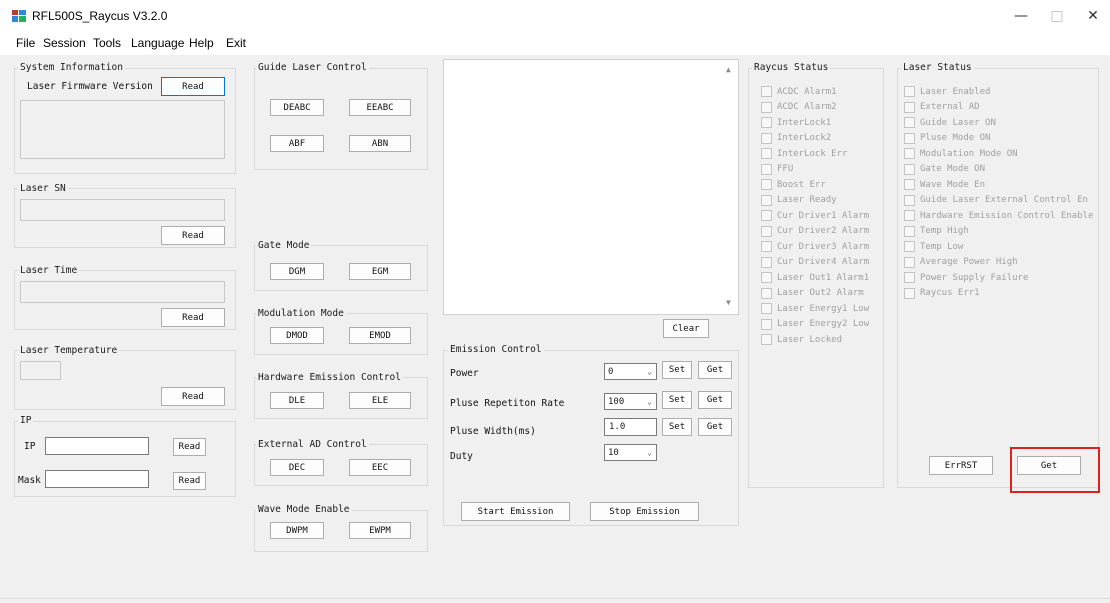  Describe the element at coordinates (630, 371) in the screenshot. I see `power-combo: 0 ⌄` at that location.